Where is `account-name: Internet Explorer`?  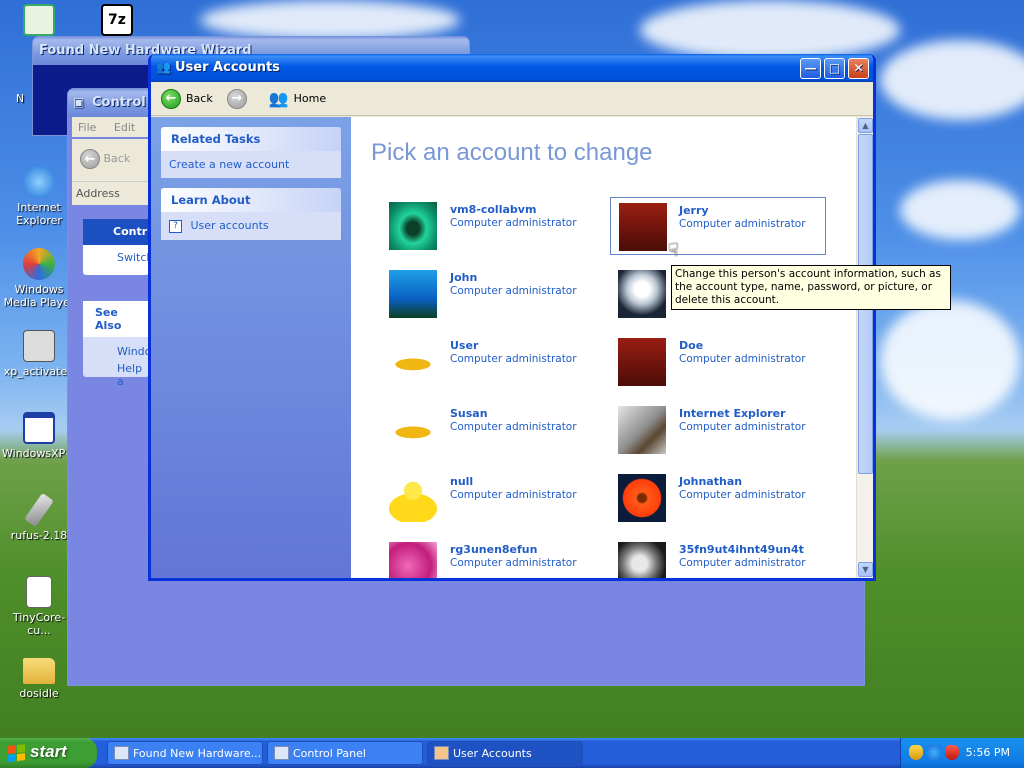
account-name: Internet Explorer is located at coordinates (732, 413).